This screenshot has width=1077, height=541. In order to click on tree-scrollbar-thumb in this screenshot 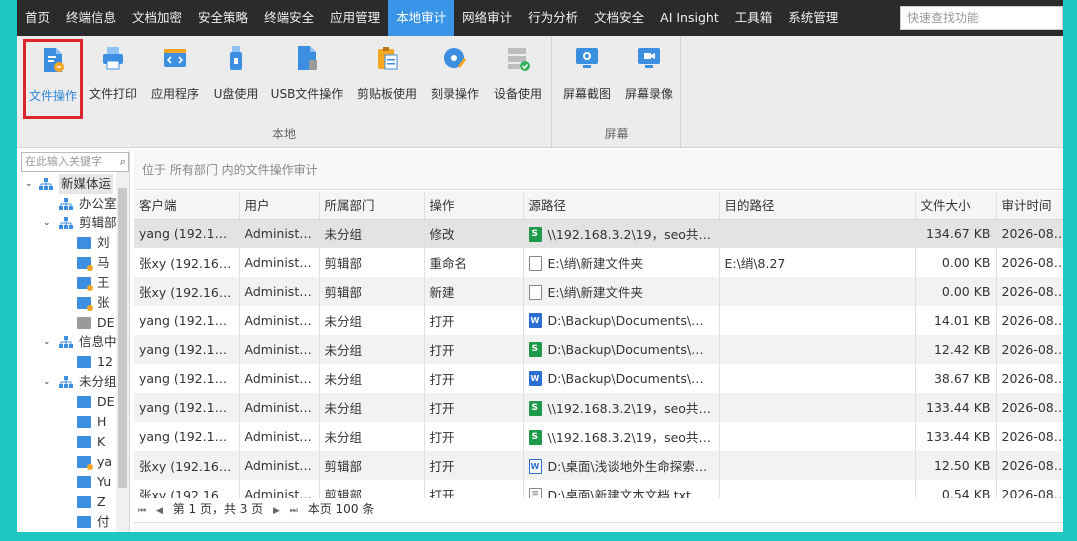, I will do `click(122, 338)`.